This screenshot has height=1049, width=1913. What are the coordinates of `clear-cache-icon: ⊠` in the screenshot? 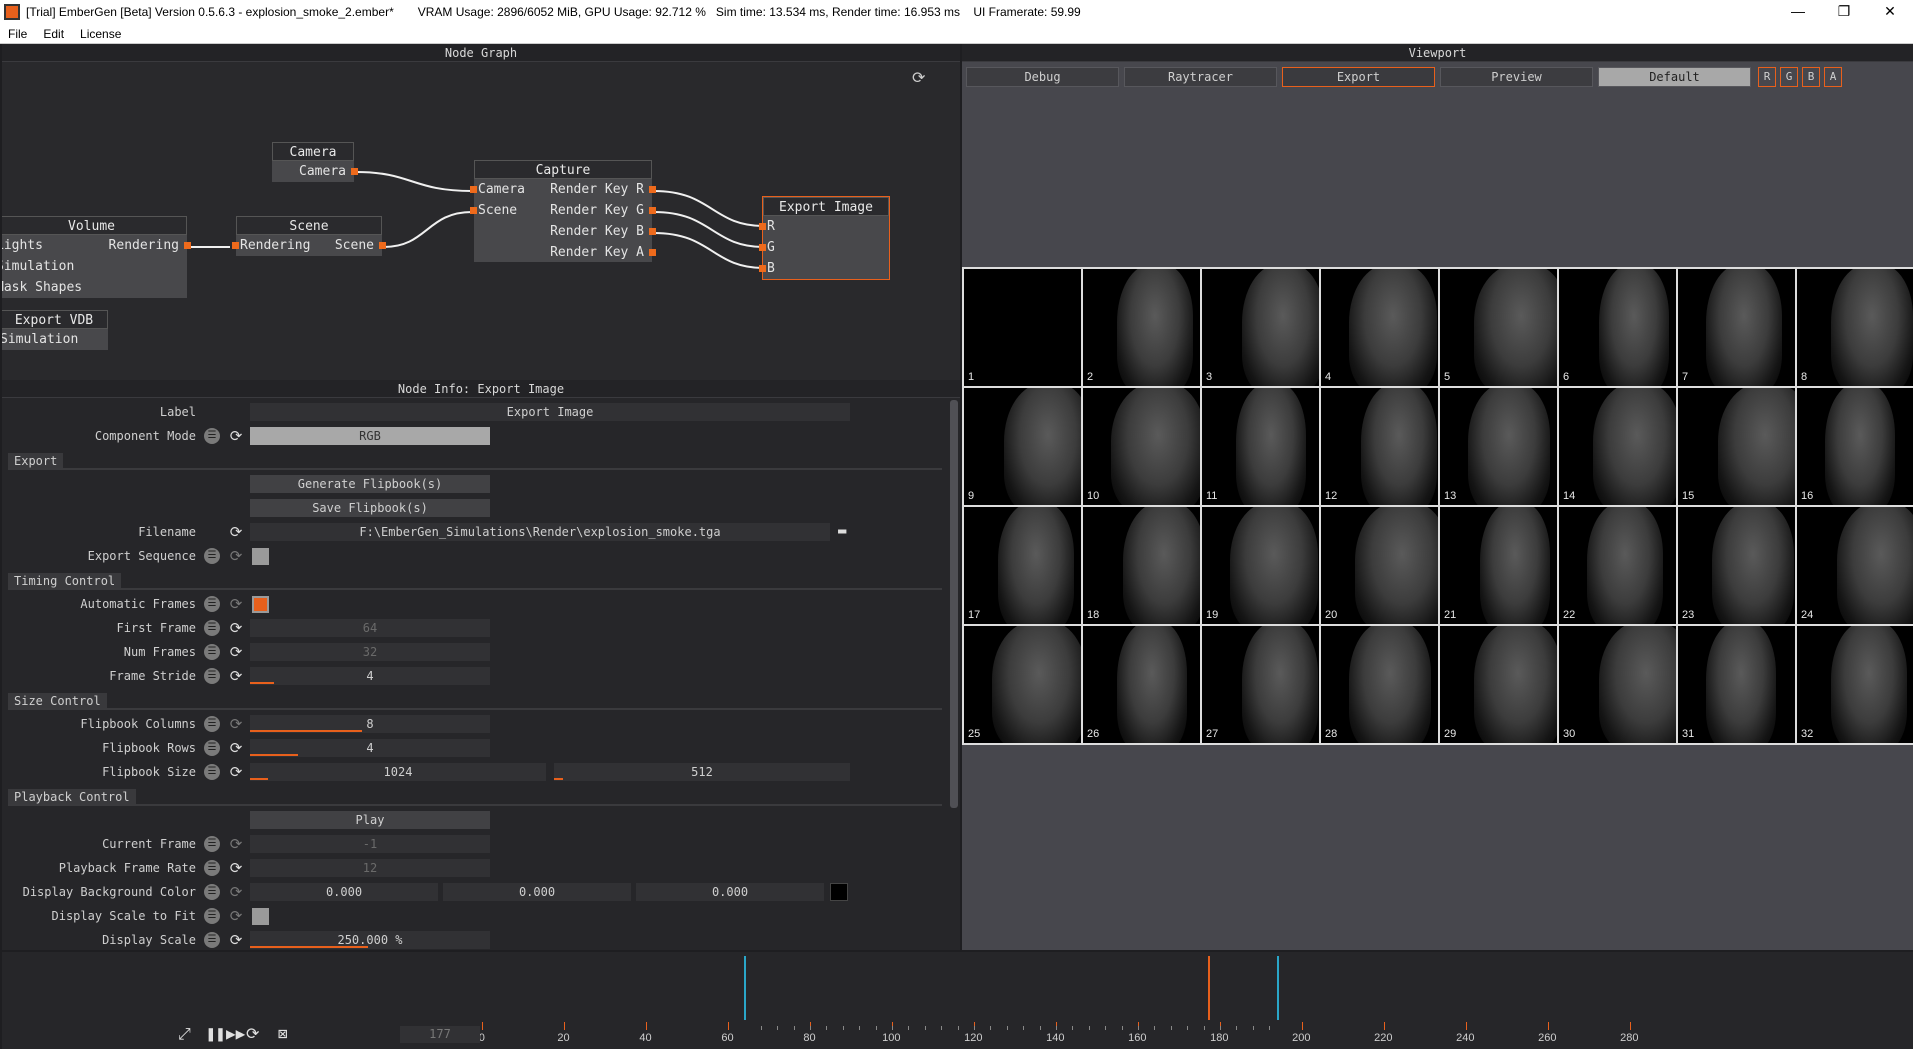 It's located at (283, 1033).